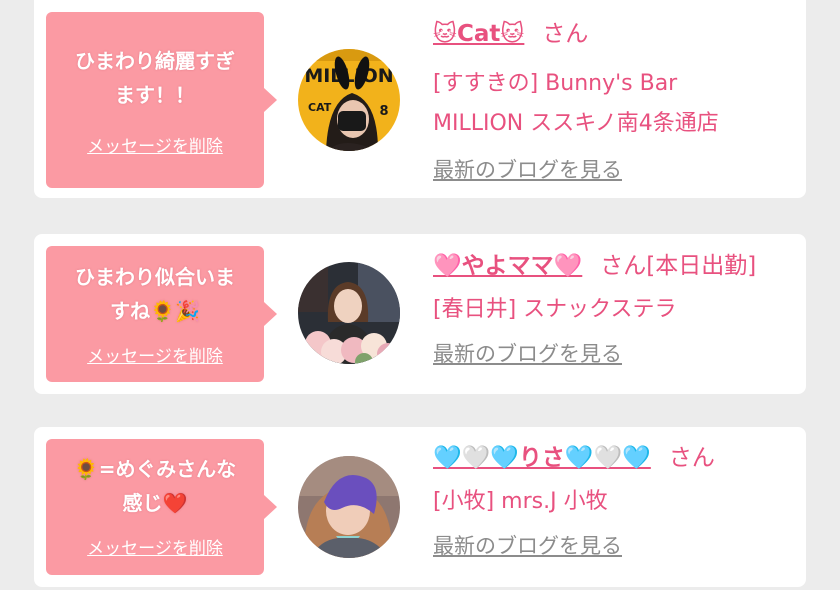 Image resolution: width=840 pixels, height=590 pixels. Describe the element at coordinates (678, 266) in the screenshot. I see `honorific-label: さん[本日出勤]` at that location.